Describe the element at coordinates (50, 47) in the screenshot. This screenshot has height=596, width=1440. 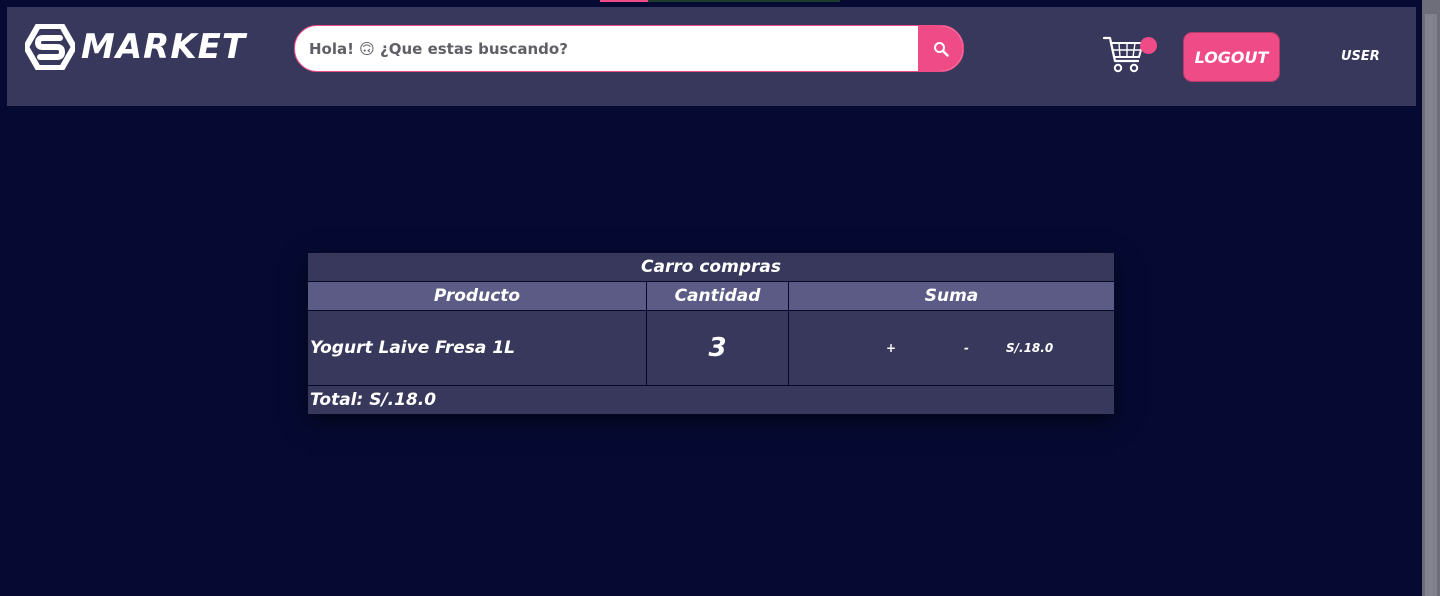
I see `market-logo-icon` at that location.